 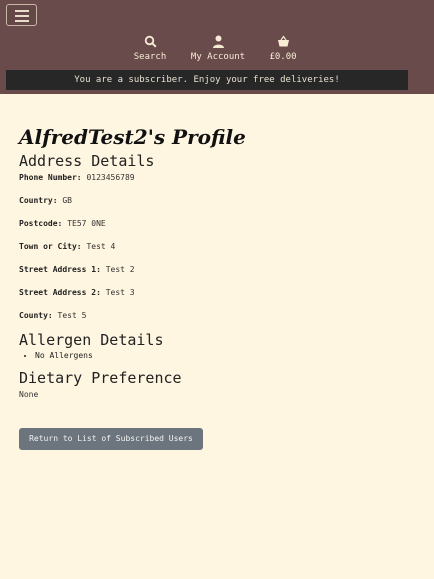 I want to click on field-phone-number: Phone Number: 0123456789, so click(x=77, y=177).